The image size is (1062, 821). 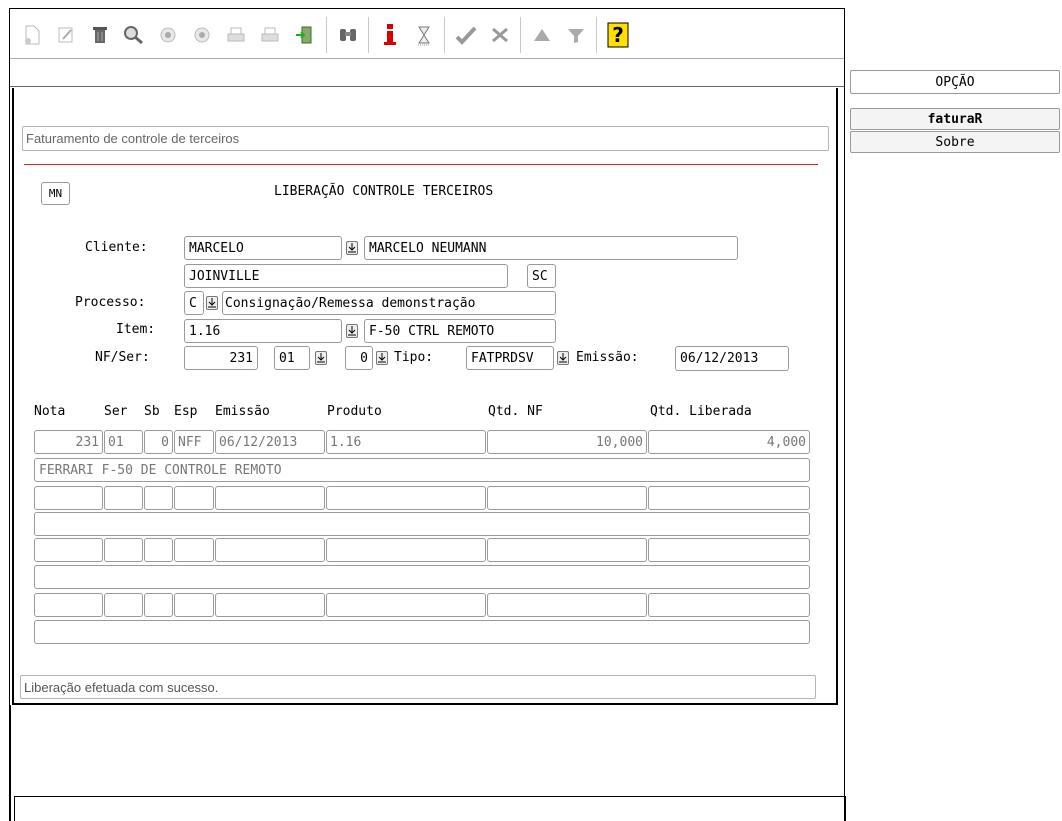 I want to click on sb-dropdown-icon, so click(x=382, y=358).